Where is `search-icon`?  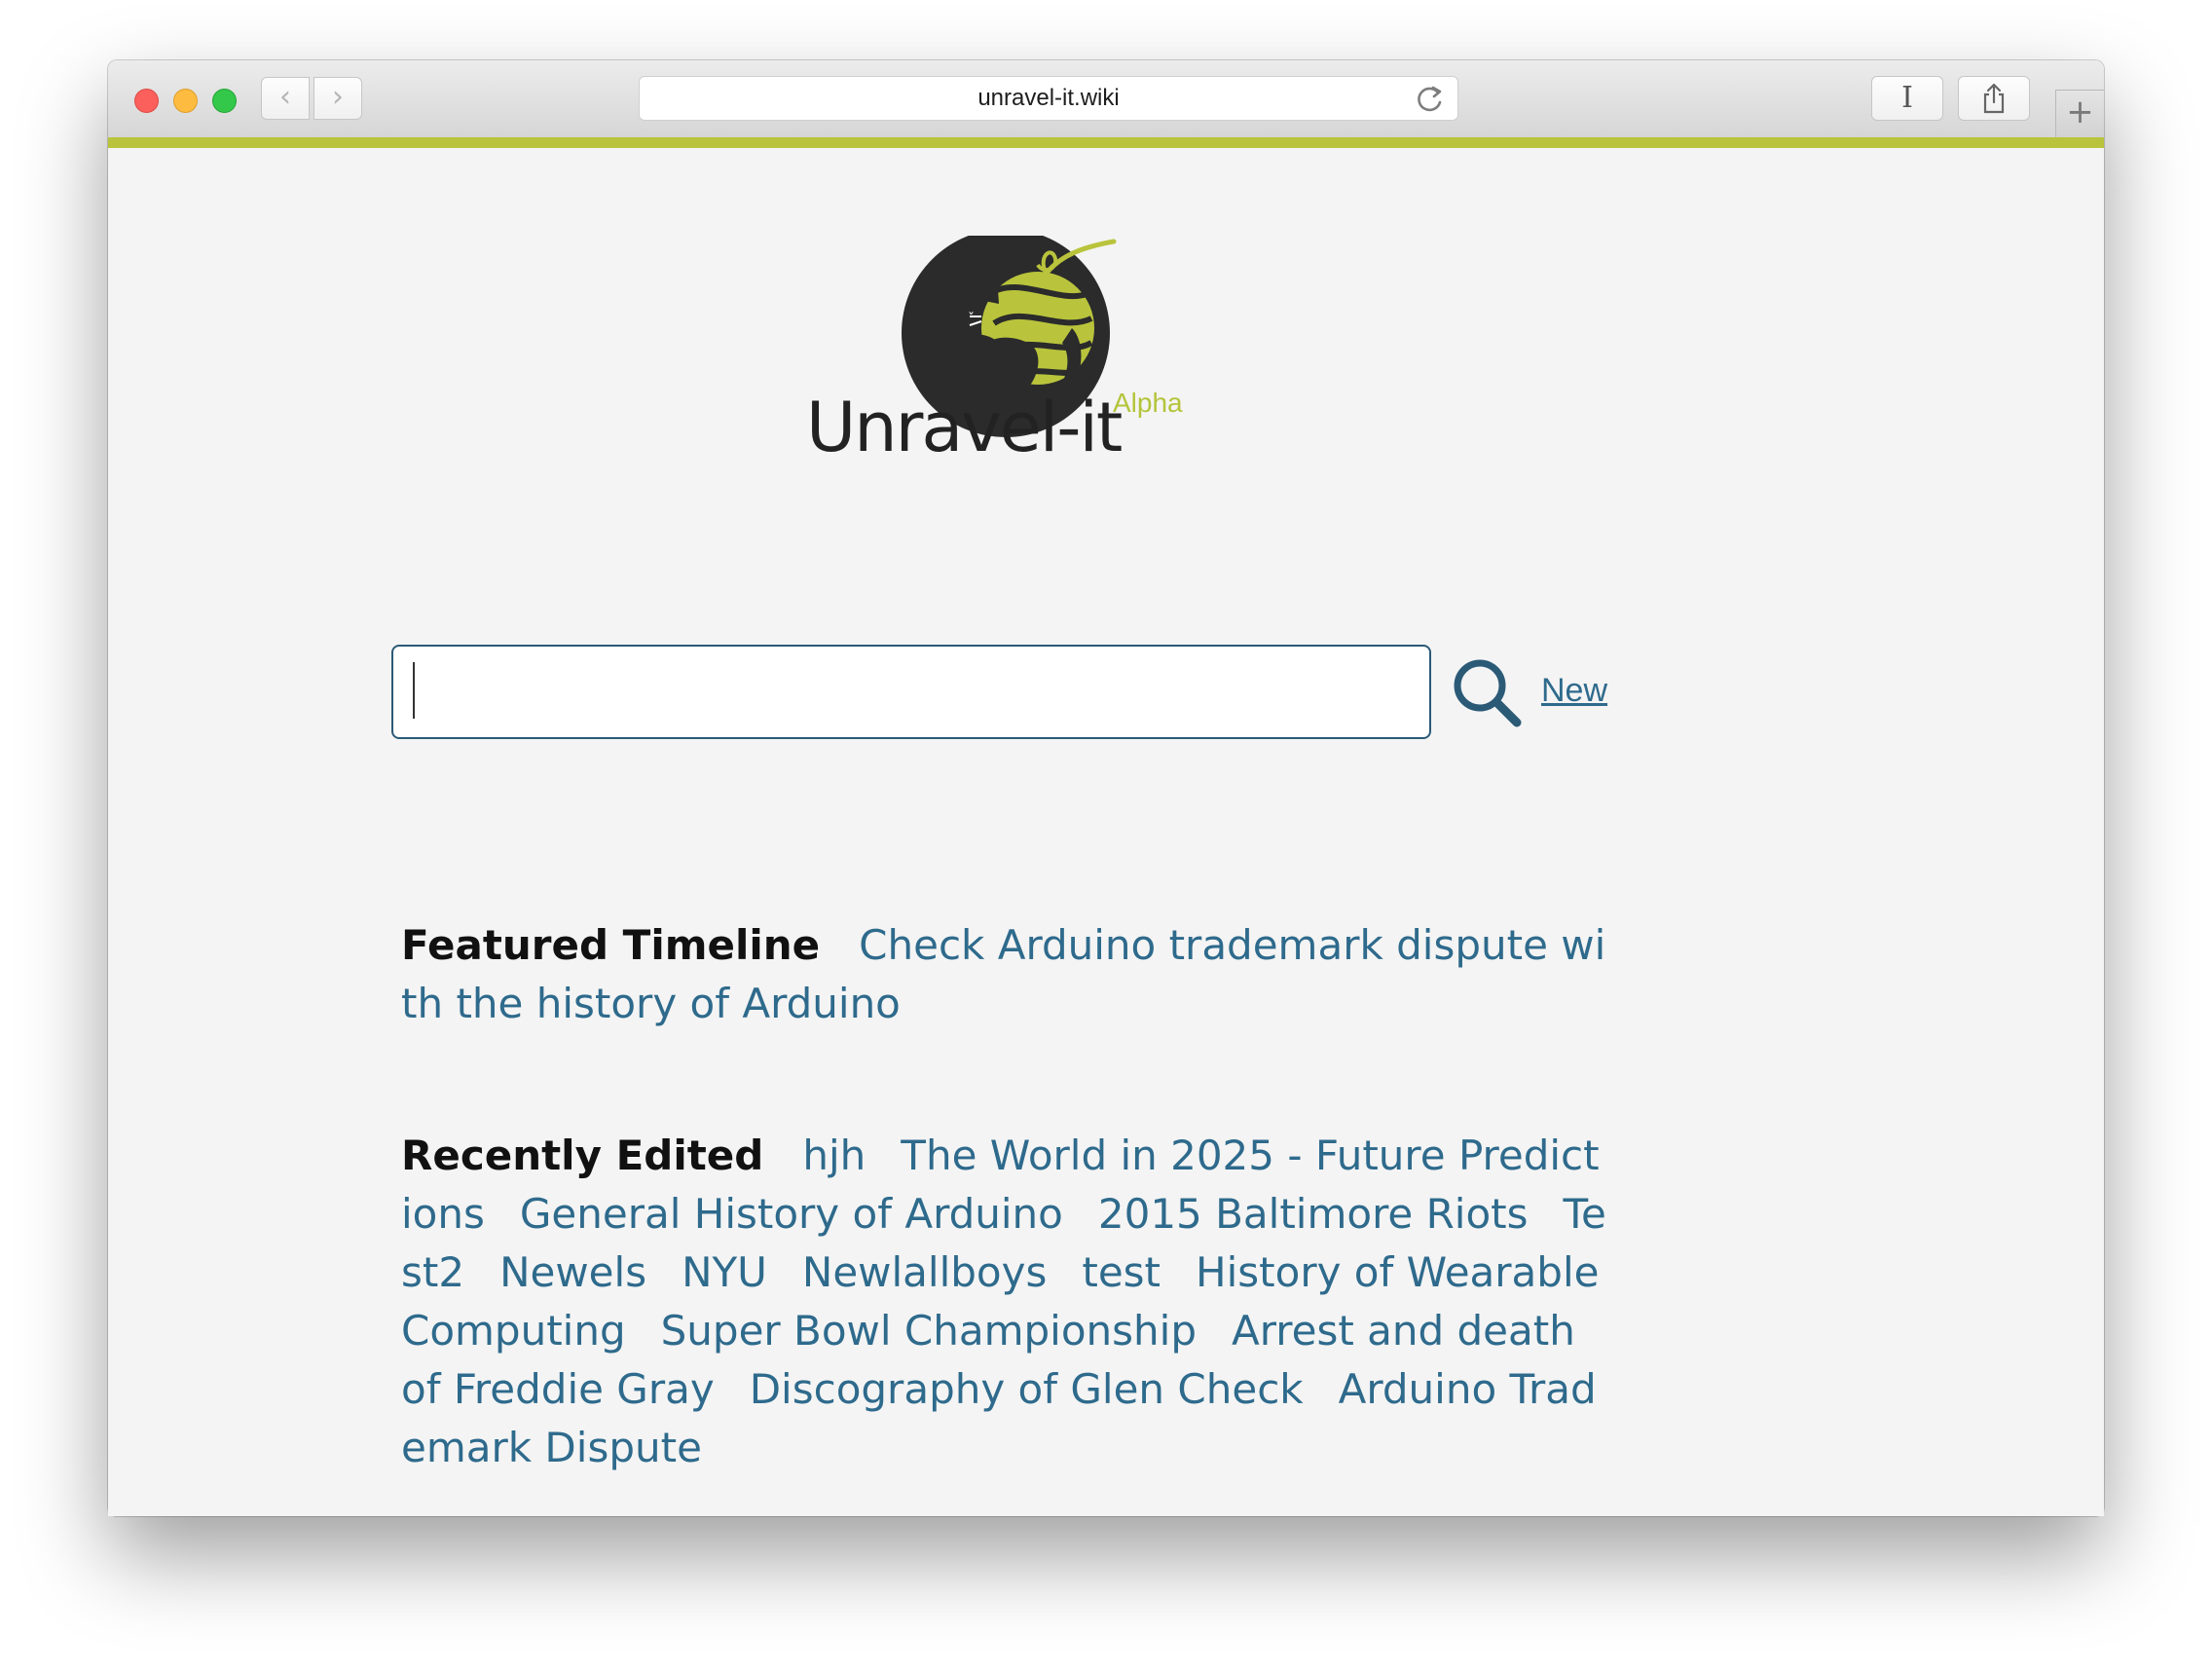
search-icon is located at coordinates (1487, 692).